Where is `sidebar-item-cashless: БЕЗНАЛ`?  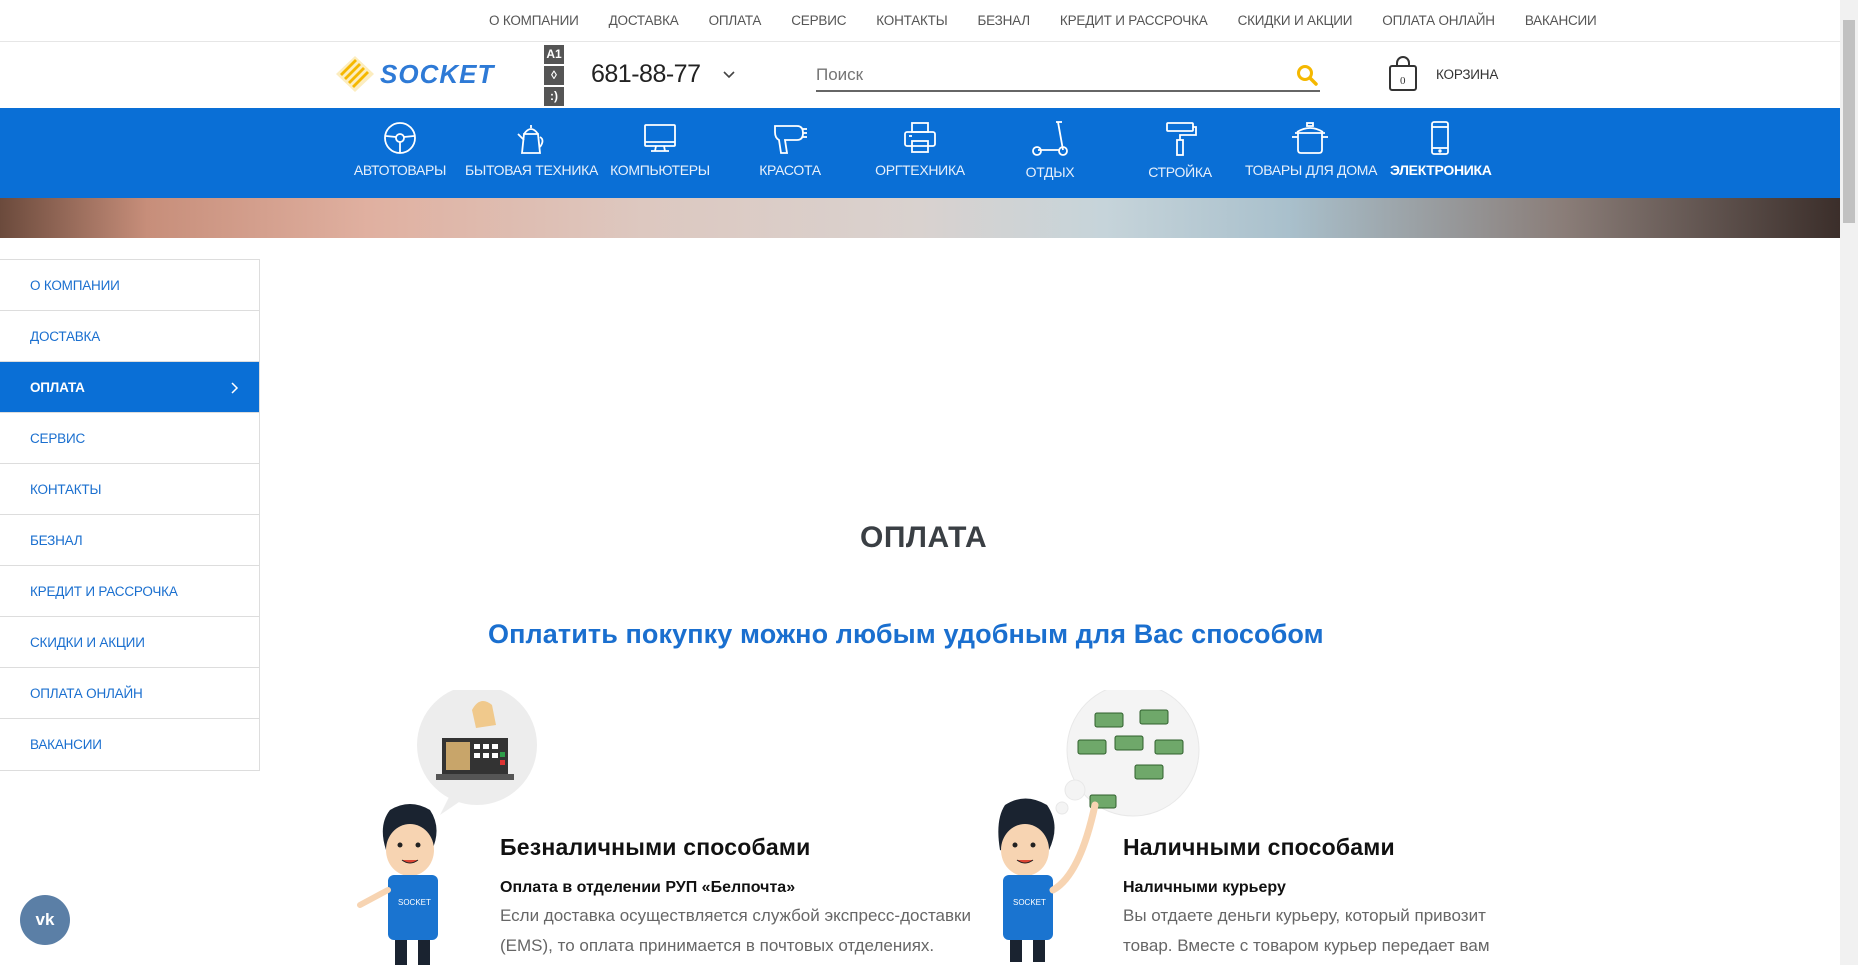
sidebar-item-cashless: БЕЗНАЛ is located at coordinates (129, 540).